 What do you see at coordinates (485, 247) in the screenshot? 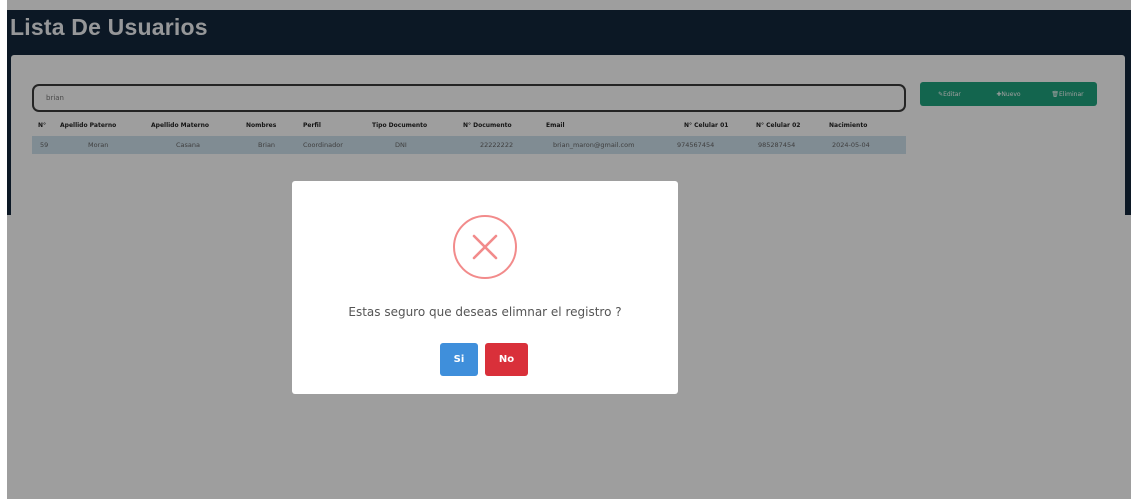
I see `error-x-icon` at bounding box center [485, 247].